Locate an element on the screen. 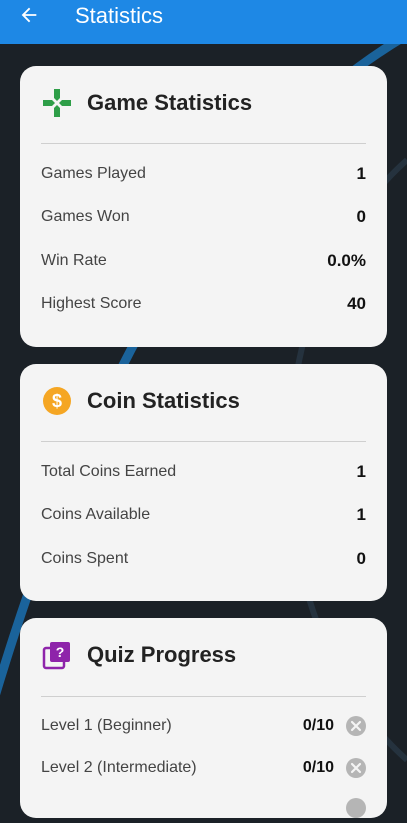 The width and height of the screenshot is (407, 823). stat-label: Coins Available is located at coordinates (96, 514).